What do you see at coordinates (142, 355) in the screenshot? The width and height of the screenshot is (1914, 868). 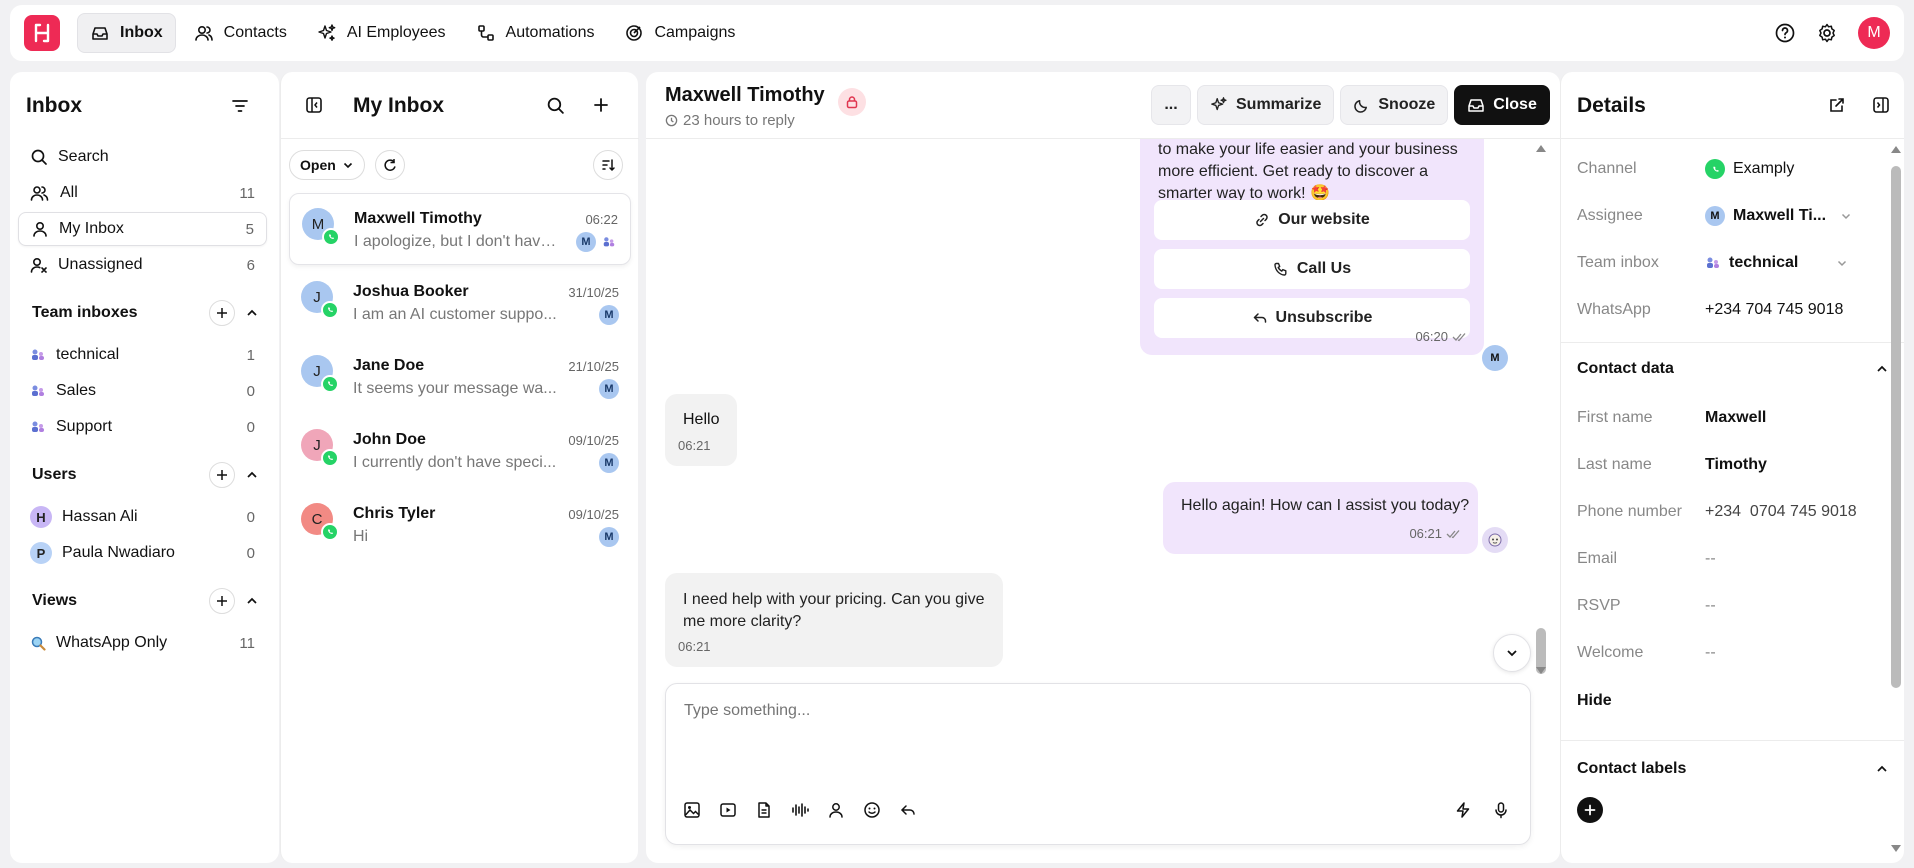 I see `sidebar-item-team-technical: technical 1` at bounding box center [142, 355].